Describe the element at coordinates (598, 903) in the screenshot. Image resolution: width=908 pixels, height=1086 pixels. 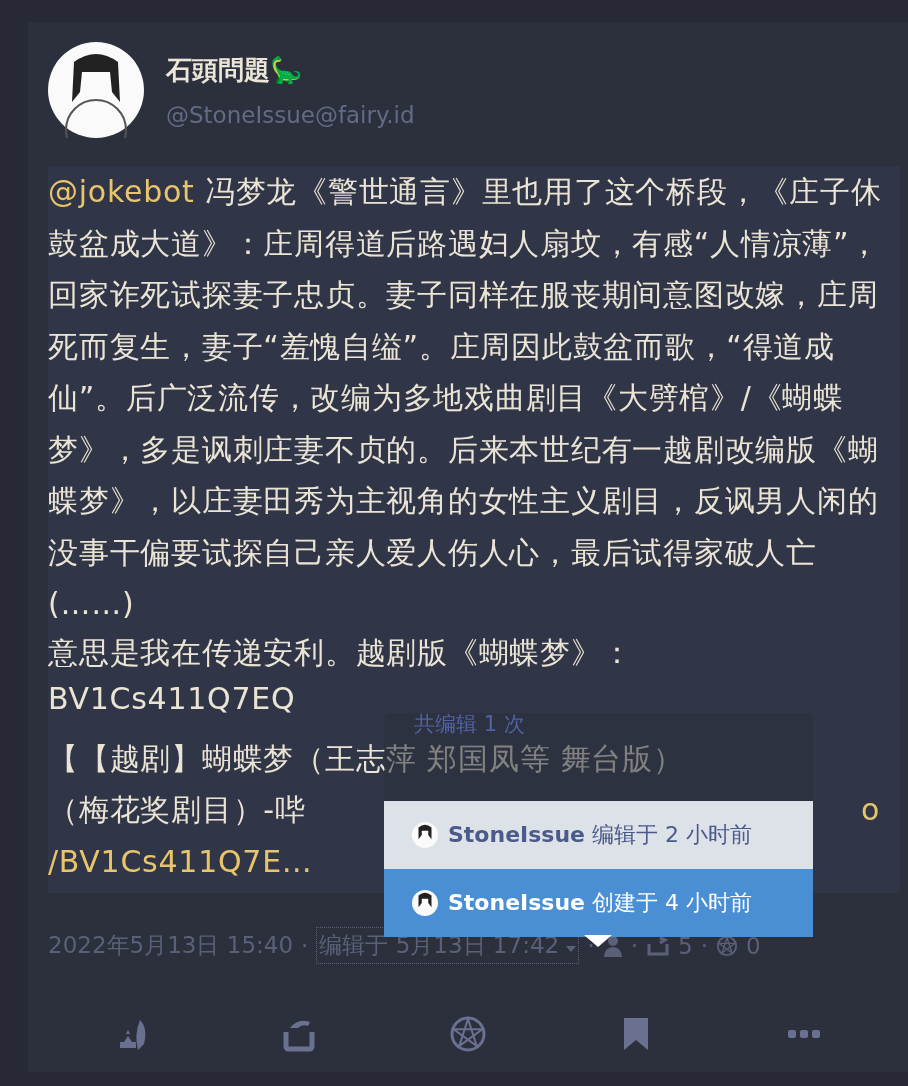
I see `menu-item: StoneIssue 创建于 4 小时前` at that location.